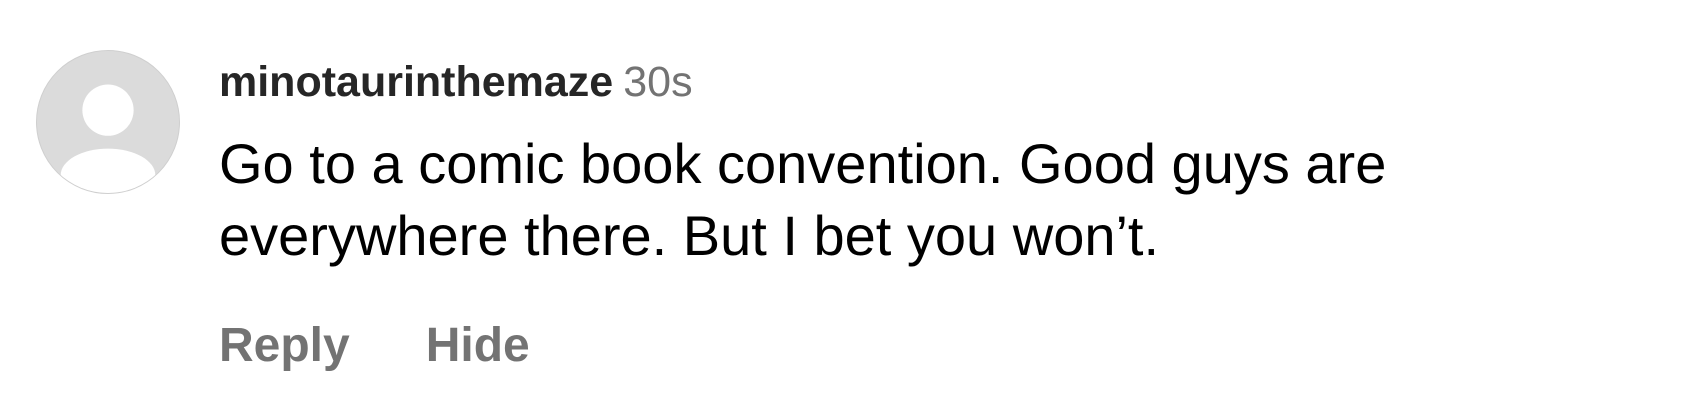 This screenshot has height=416, width=1702. Describe the element at coordinates (108, 138) in the screenshot. I see `default-user-avatar-icon` at that location.